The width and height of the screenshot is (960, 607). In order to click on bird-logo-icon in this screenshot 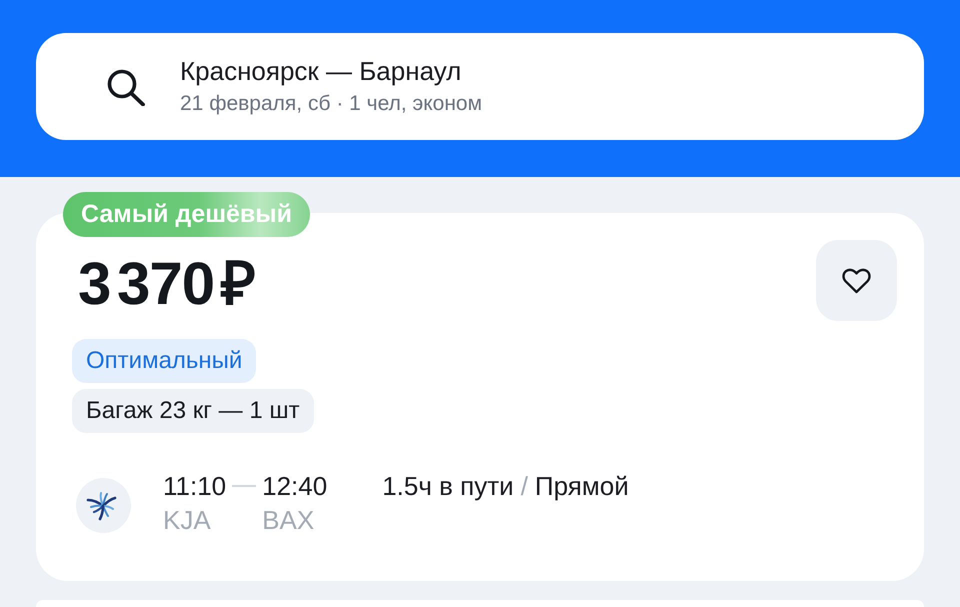, I will do `click(103, 505)`.